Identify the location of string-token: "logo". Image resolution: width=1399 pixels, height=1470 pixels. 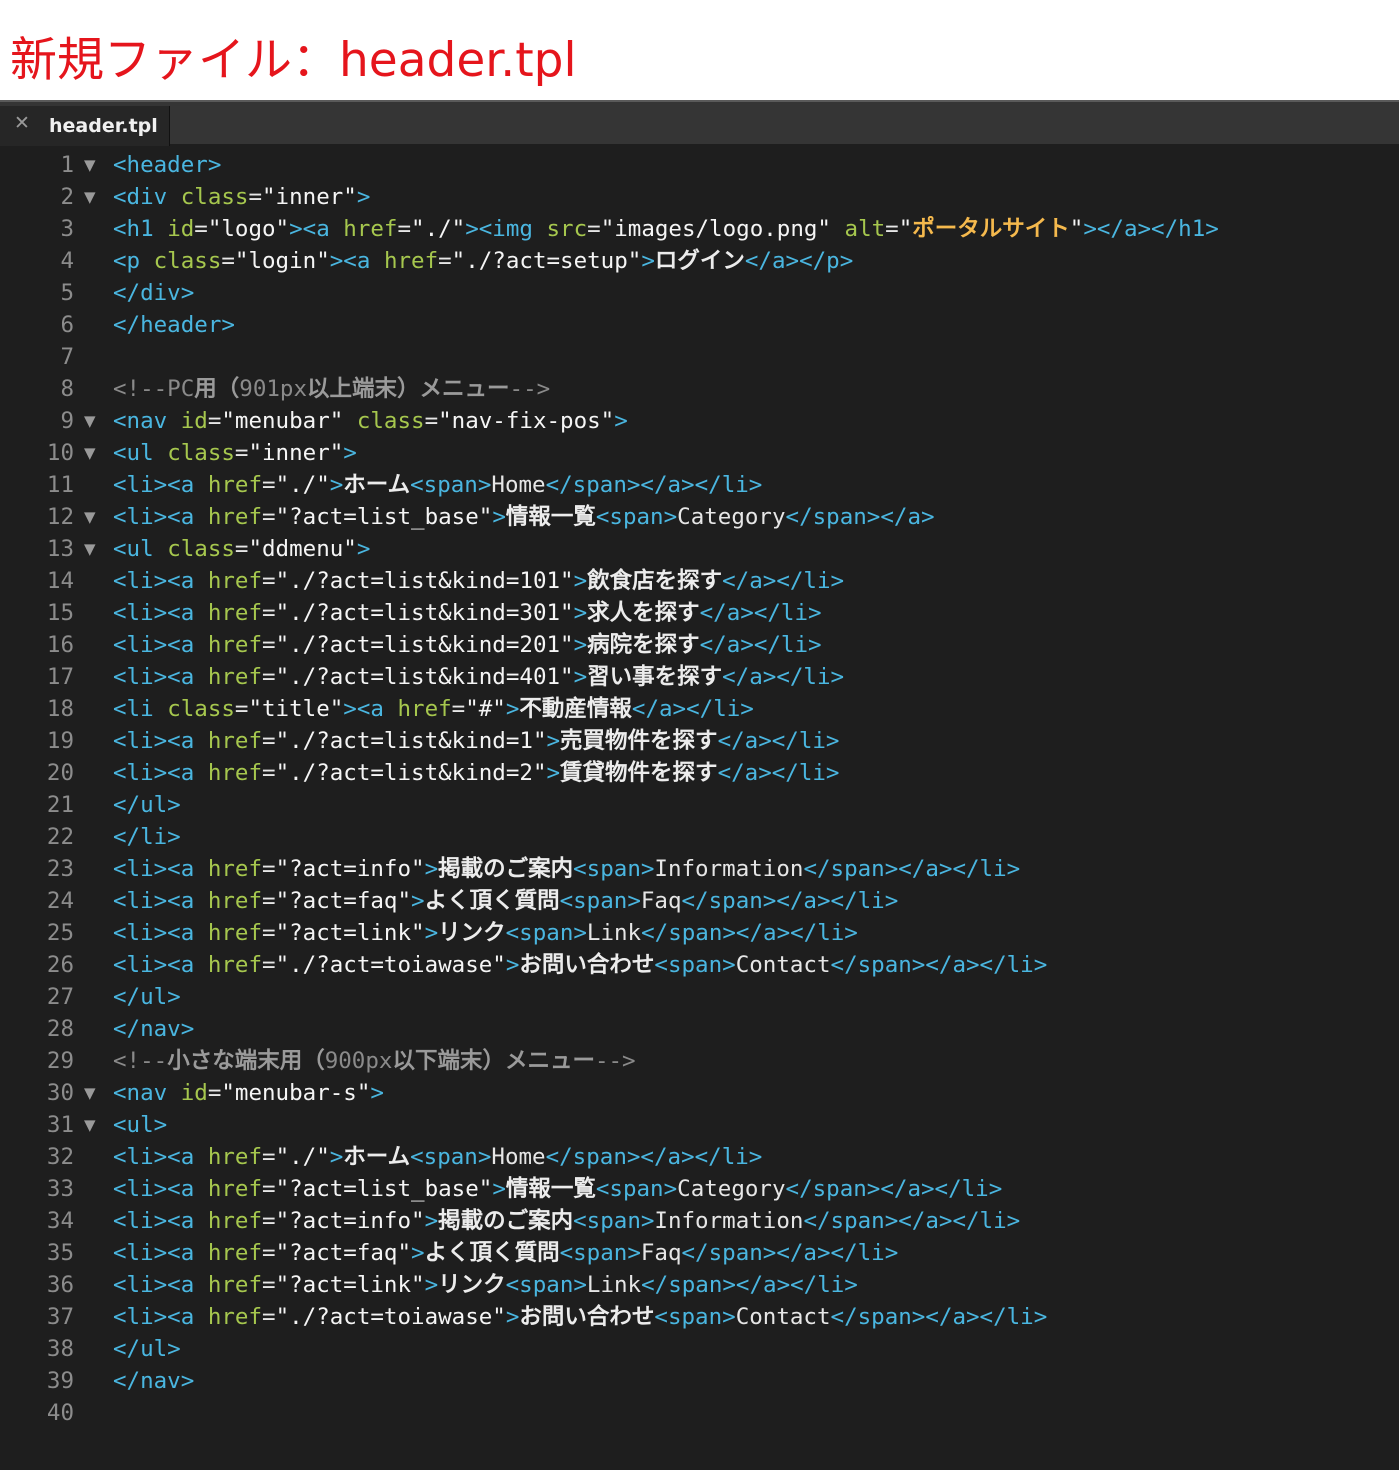
(248, 229).